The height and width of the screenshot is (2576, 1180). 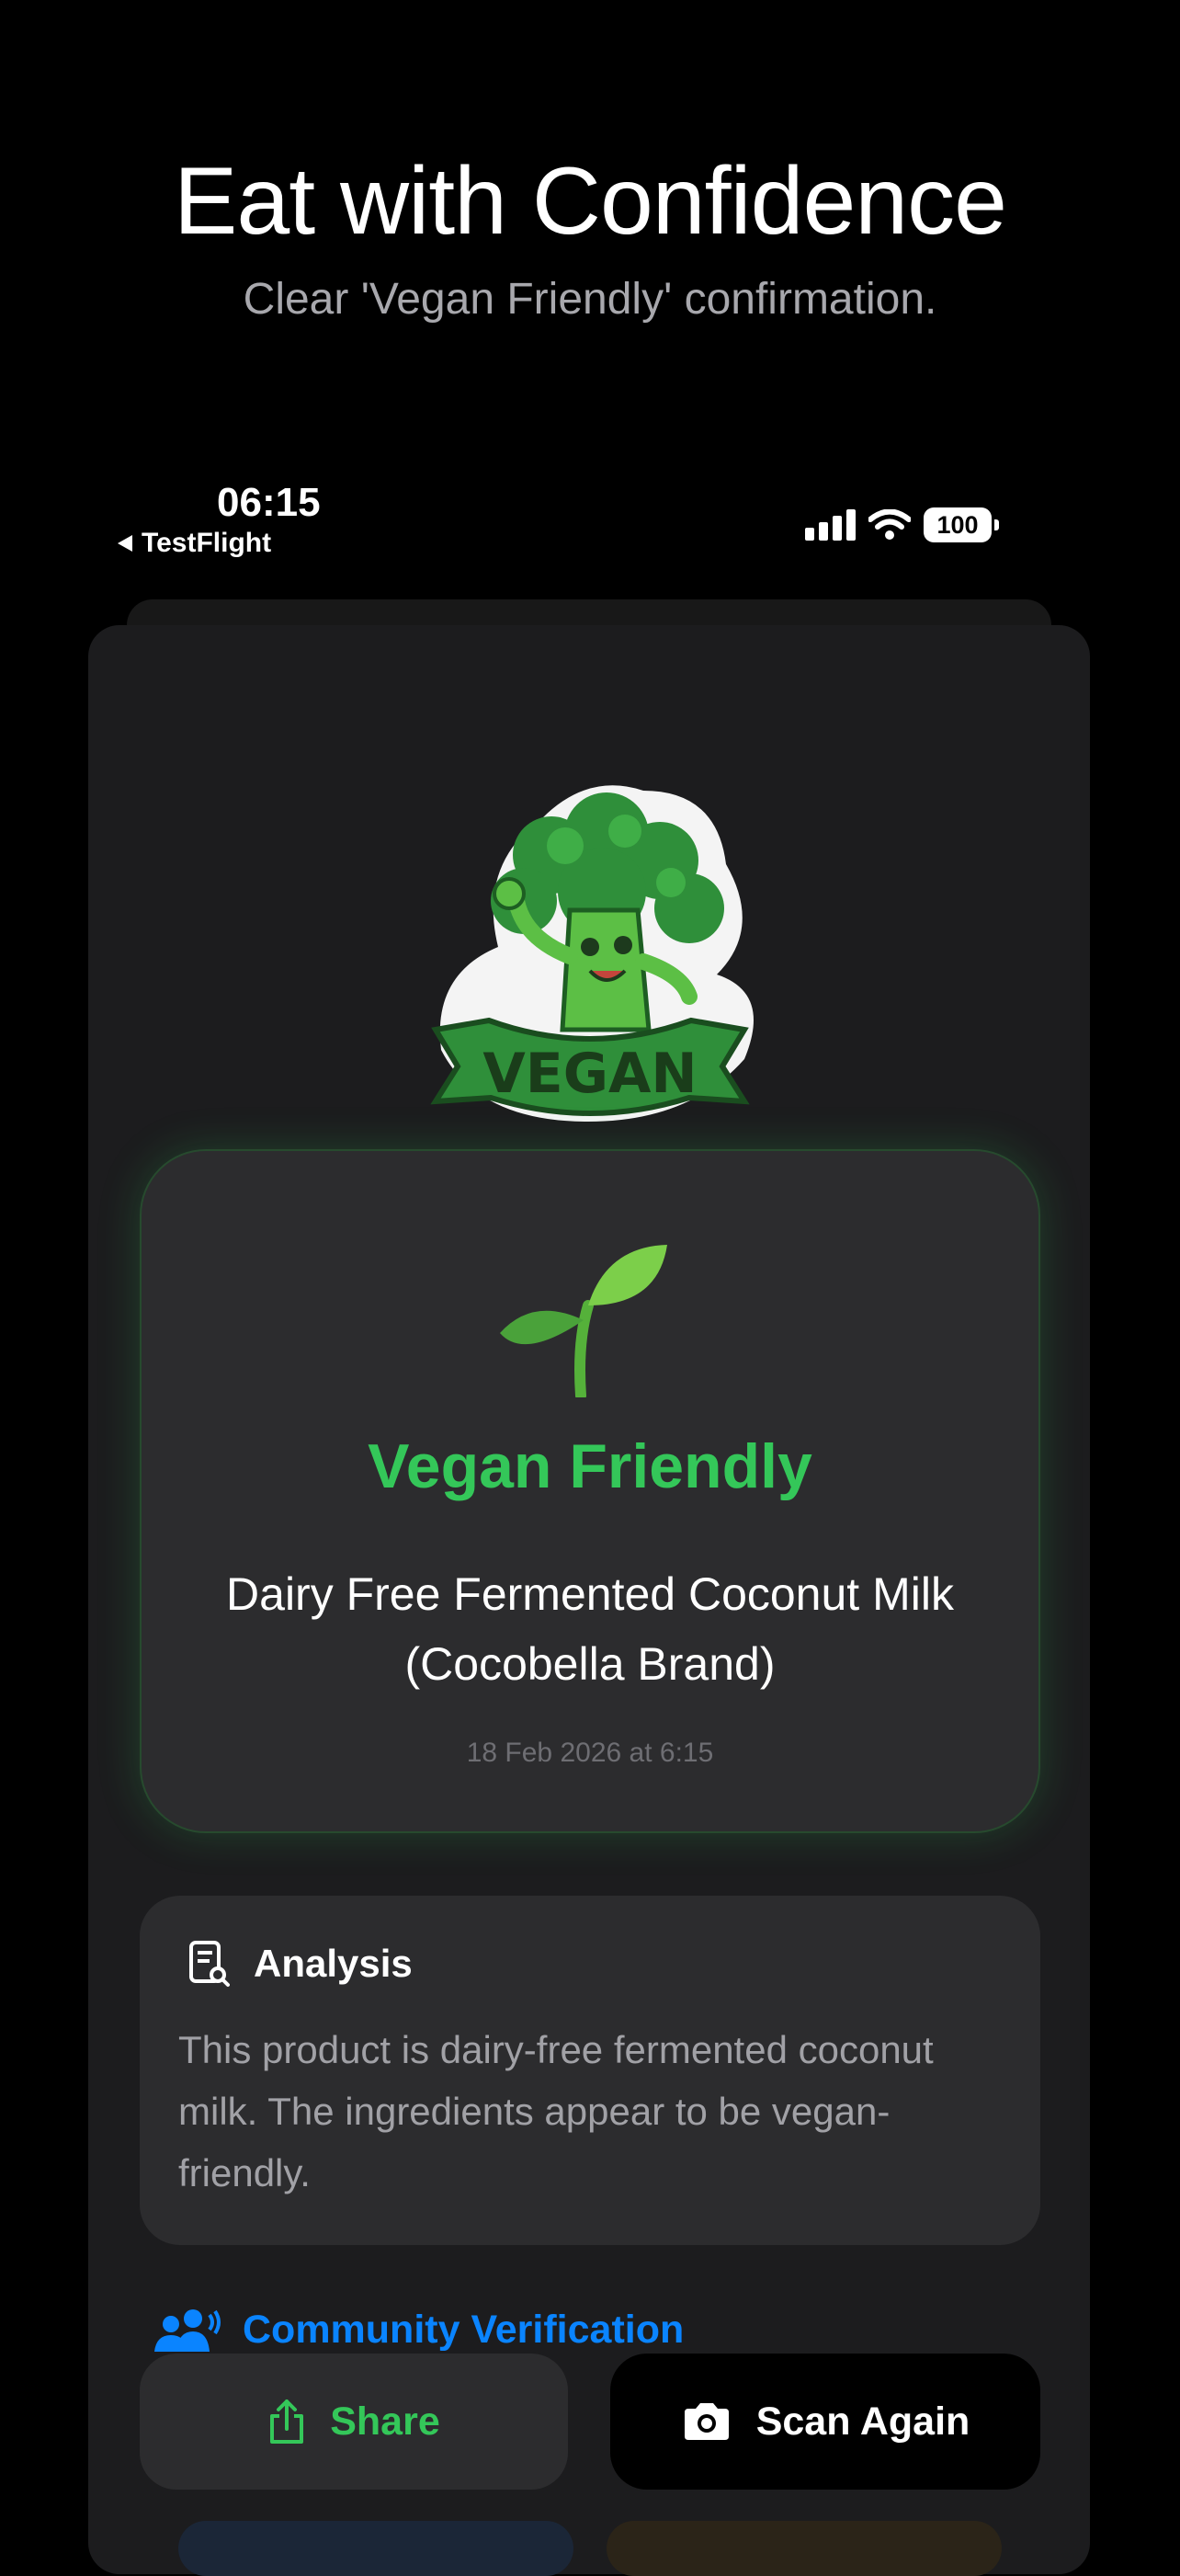 I want to click on community-users-icon, so click(x=187, y=2331).